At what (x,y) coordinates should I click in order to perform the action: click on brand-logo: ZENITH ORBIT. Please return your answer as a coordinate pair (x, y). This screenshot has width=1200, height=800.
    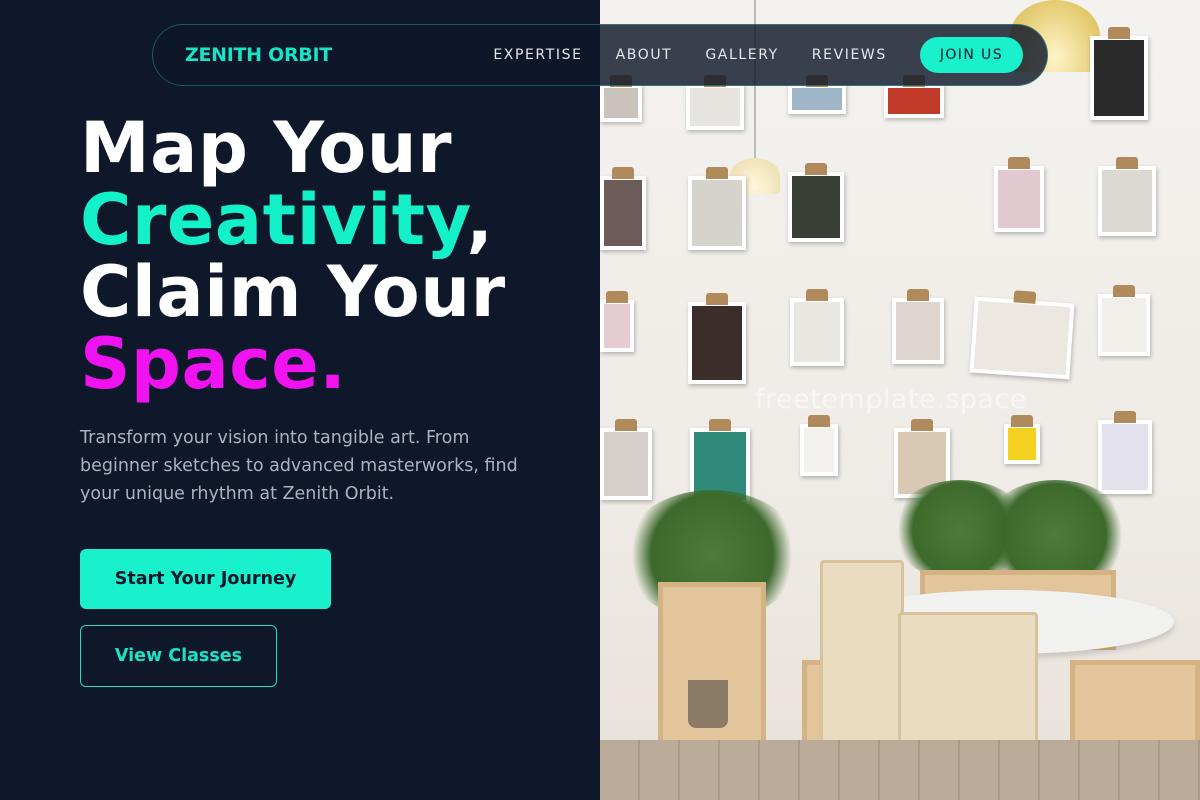
    Looking at the image, I should click on (258, 55).